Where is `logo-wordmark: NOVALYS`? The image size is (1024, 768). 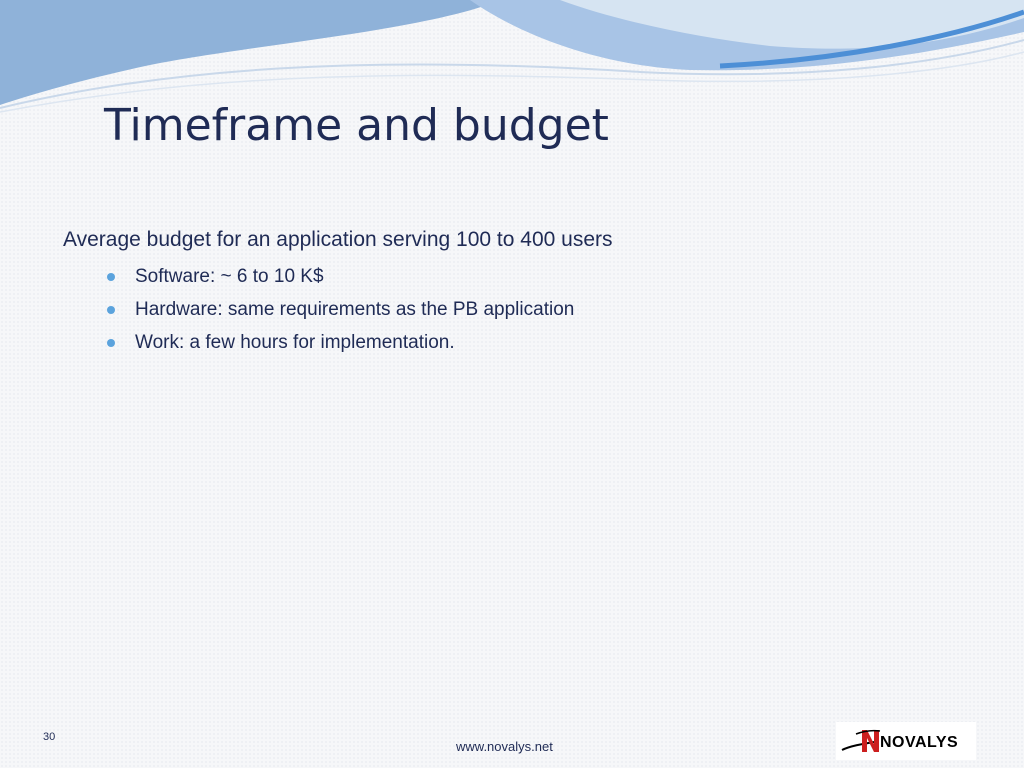 logo-wordmark: NOVALYS is located at coordinates (919, 742).